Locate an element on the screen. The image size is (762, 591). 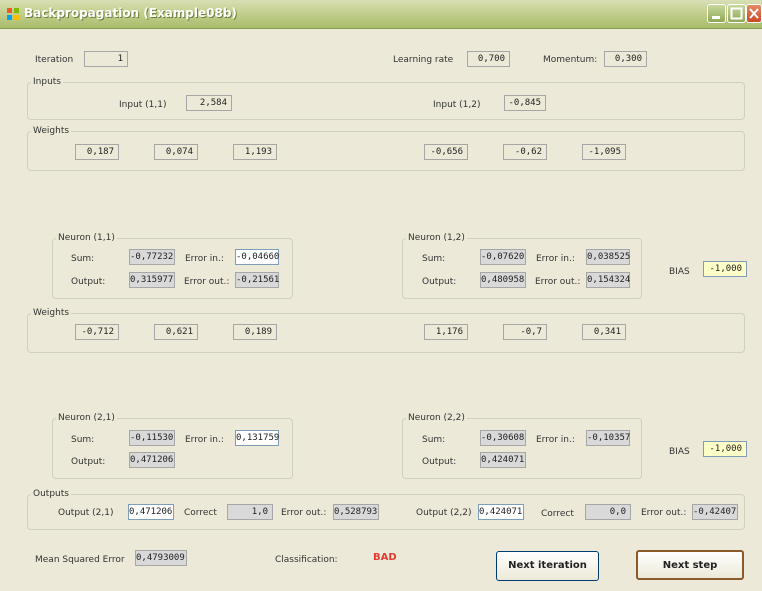
correct-2-label: Correct is located at coordinates (557, 514).